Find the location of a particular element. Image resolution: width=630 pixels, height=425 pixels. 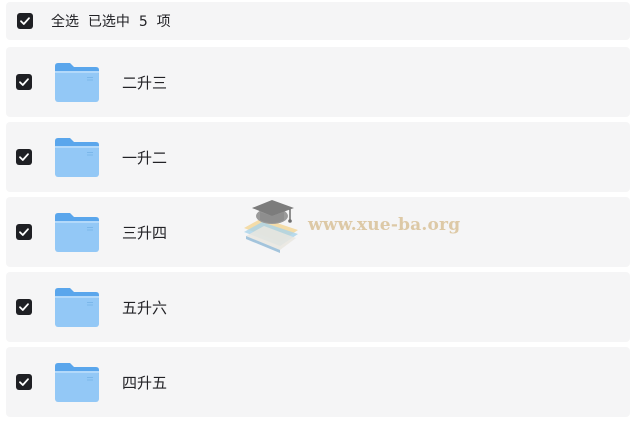

select-all-checkbox is located at coordinates (25, 21).